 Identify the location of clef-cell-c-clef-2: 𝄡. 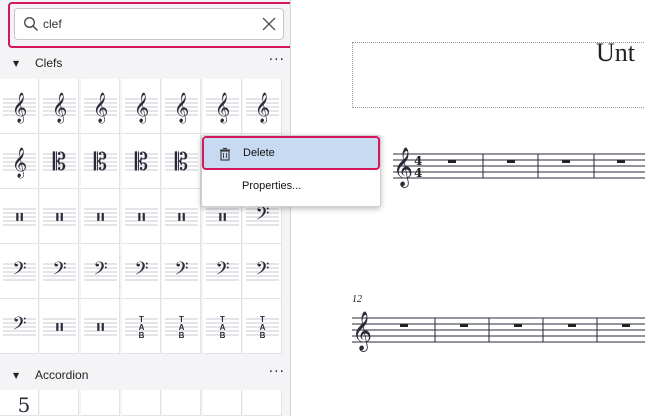
(100, 161).